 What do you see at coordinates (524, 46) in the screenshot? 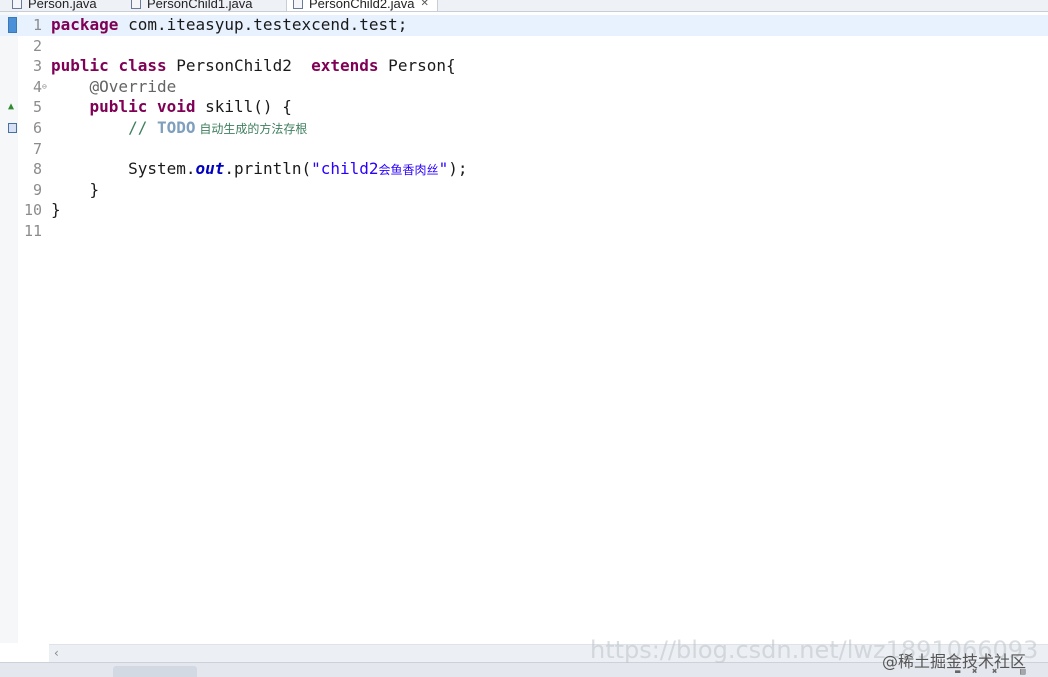
I see `code-line-2: 2` at bounding box center [524, 46].